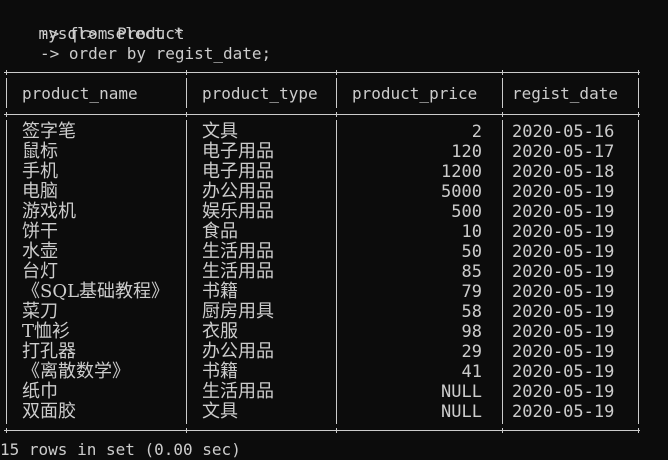  Describe the element at coordinates (49, 351) in the screenshot. I see `cell-product-name: 打孔器` at that location.